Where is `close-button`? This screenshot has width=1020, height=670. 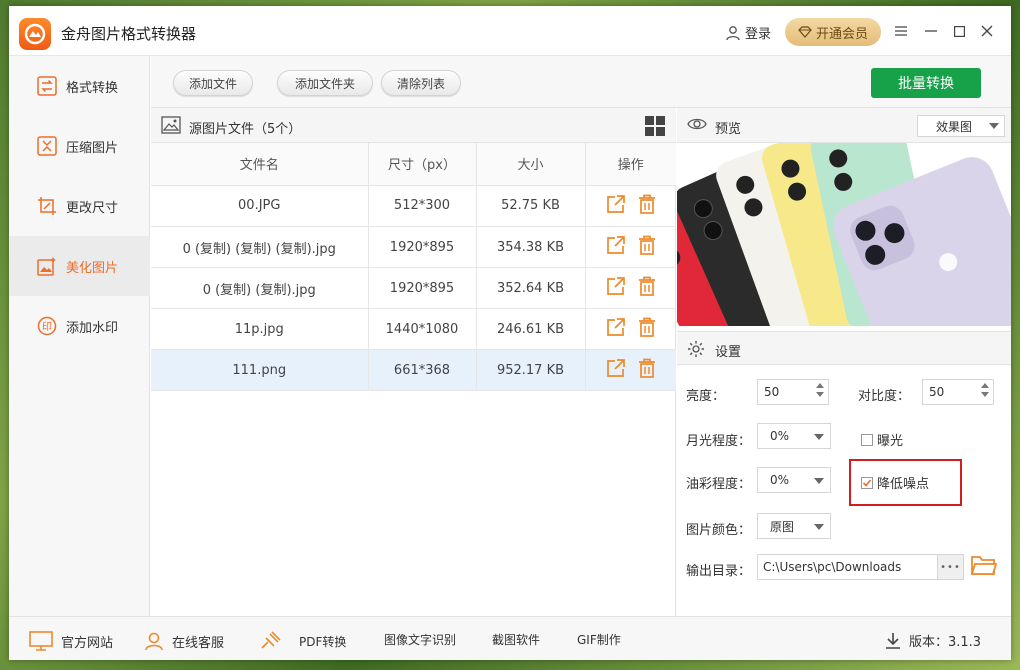
close-button is located at coordinates (987, 31).